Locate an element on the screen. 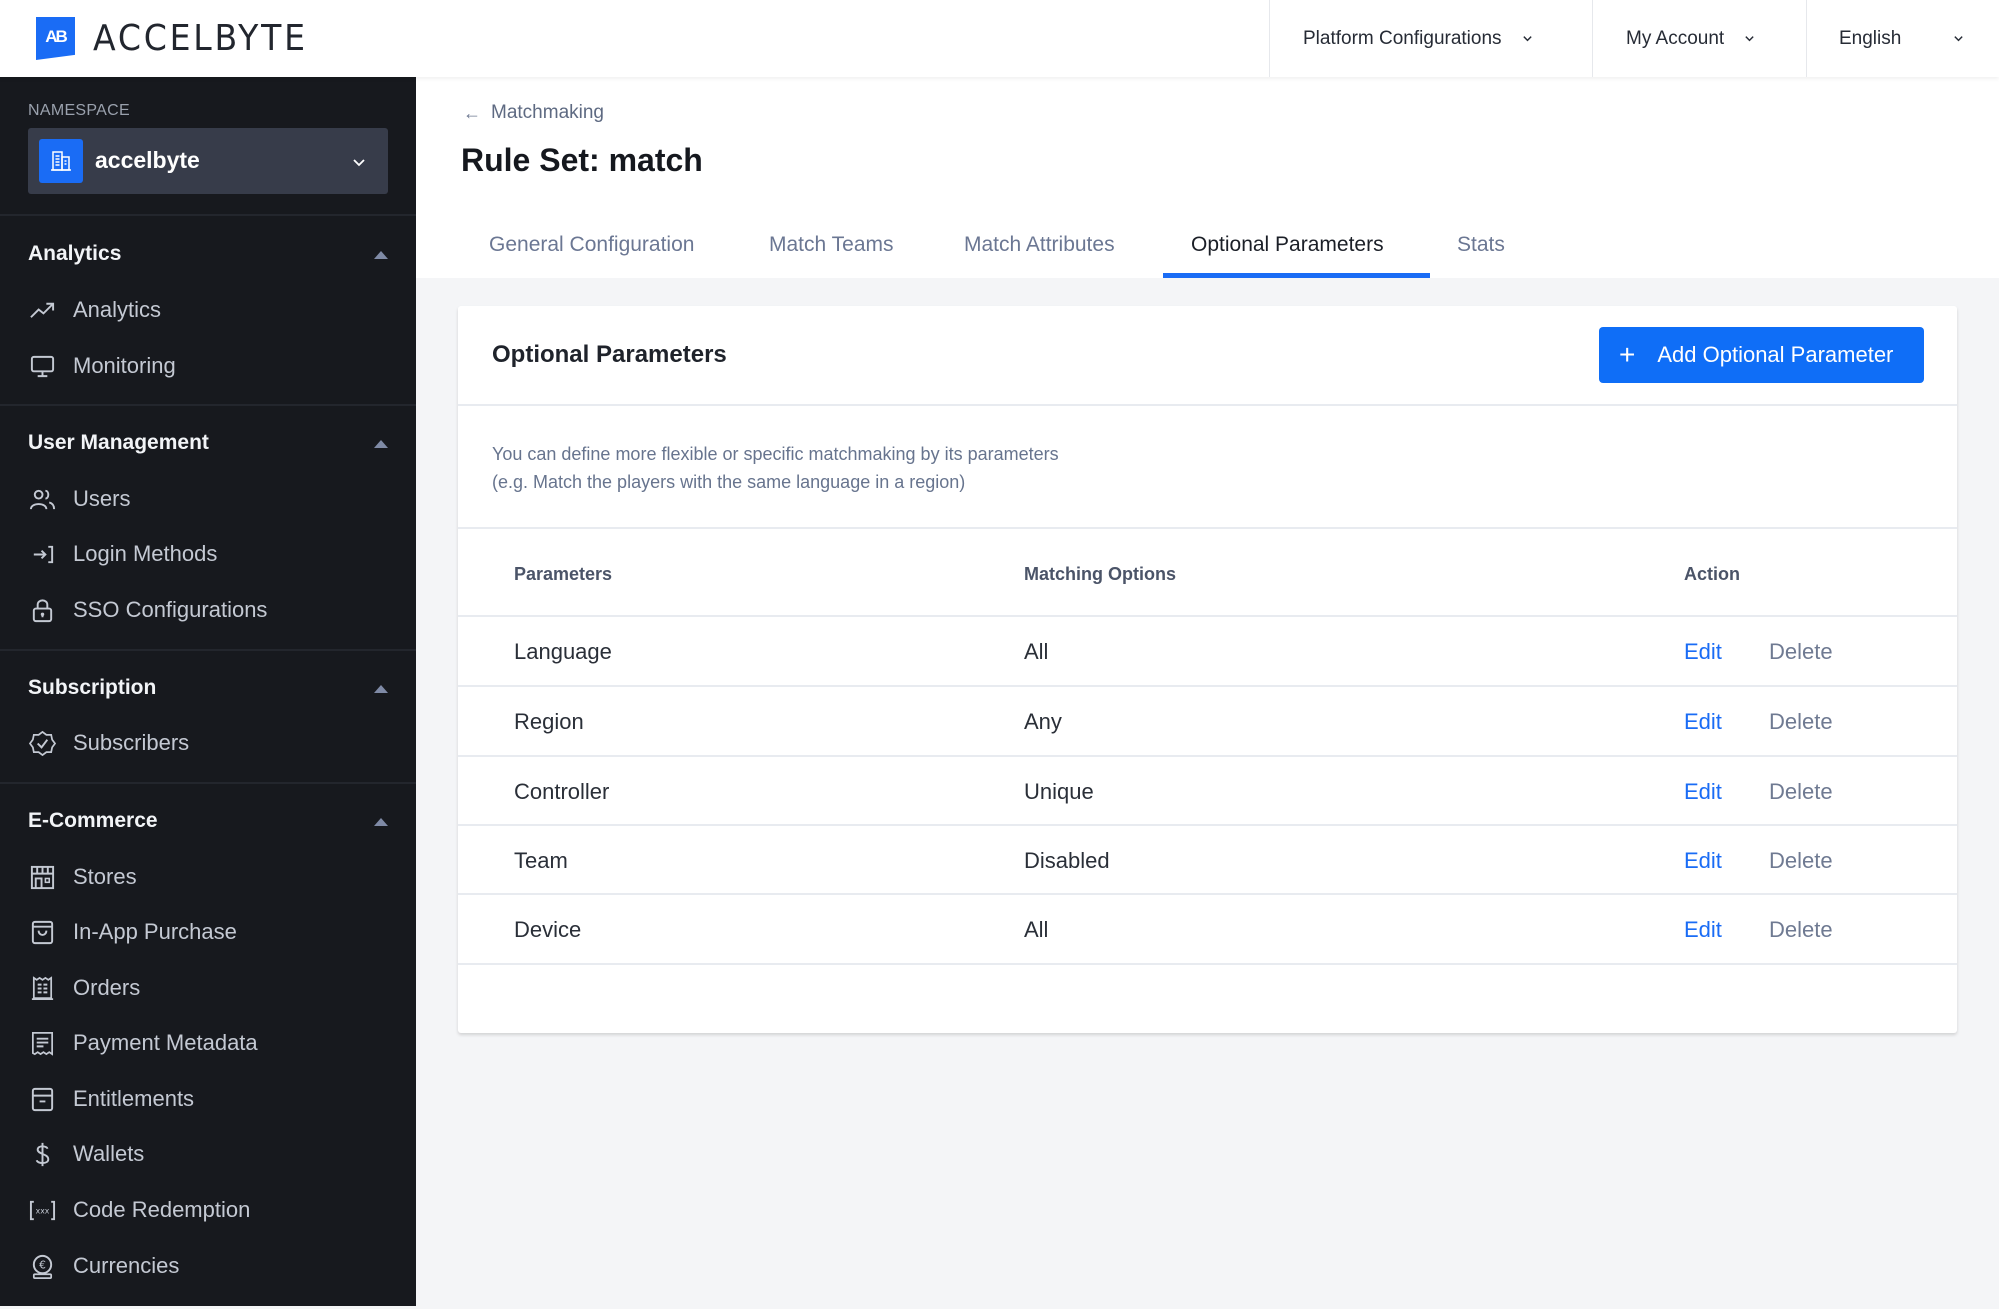 The height and width of the screenshot is (1309, 1999). building-icon is located at coordinates (61, 161).